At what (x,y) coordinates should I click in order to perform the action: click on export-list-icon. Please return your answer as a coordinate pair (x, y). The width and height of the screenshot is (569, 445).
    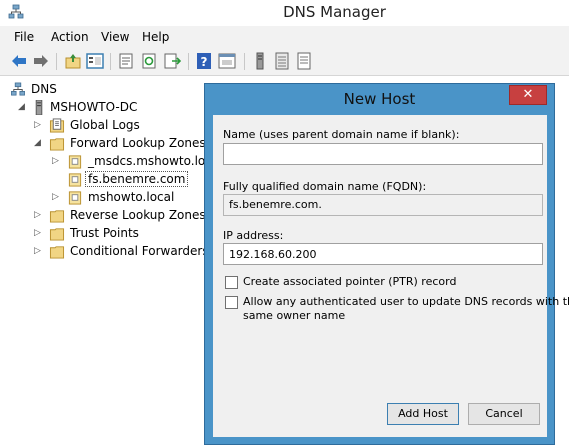
    Looking at the image, I should click on (172, 61).